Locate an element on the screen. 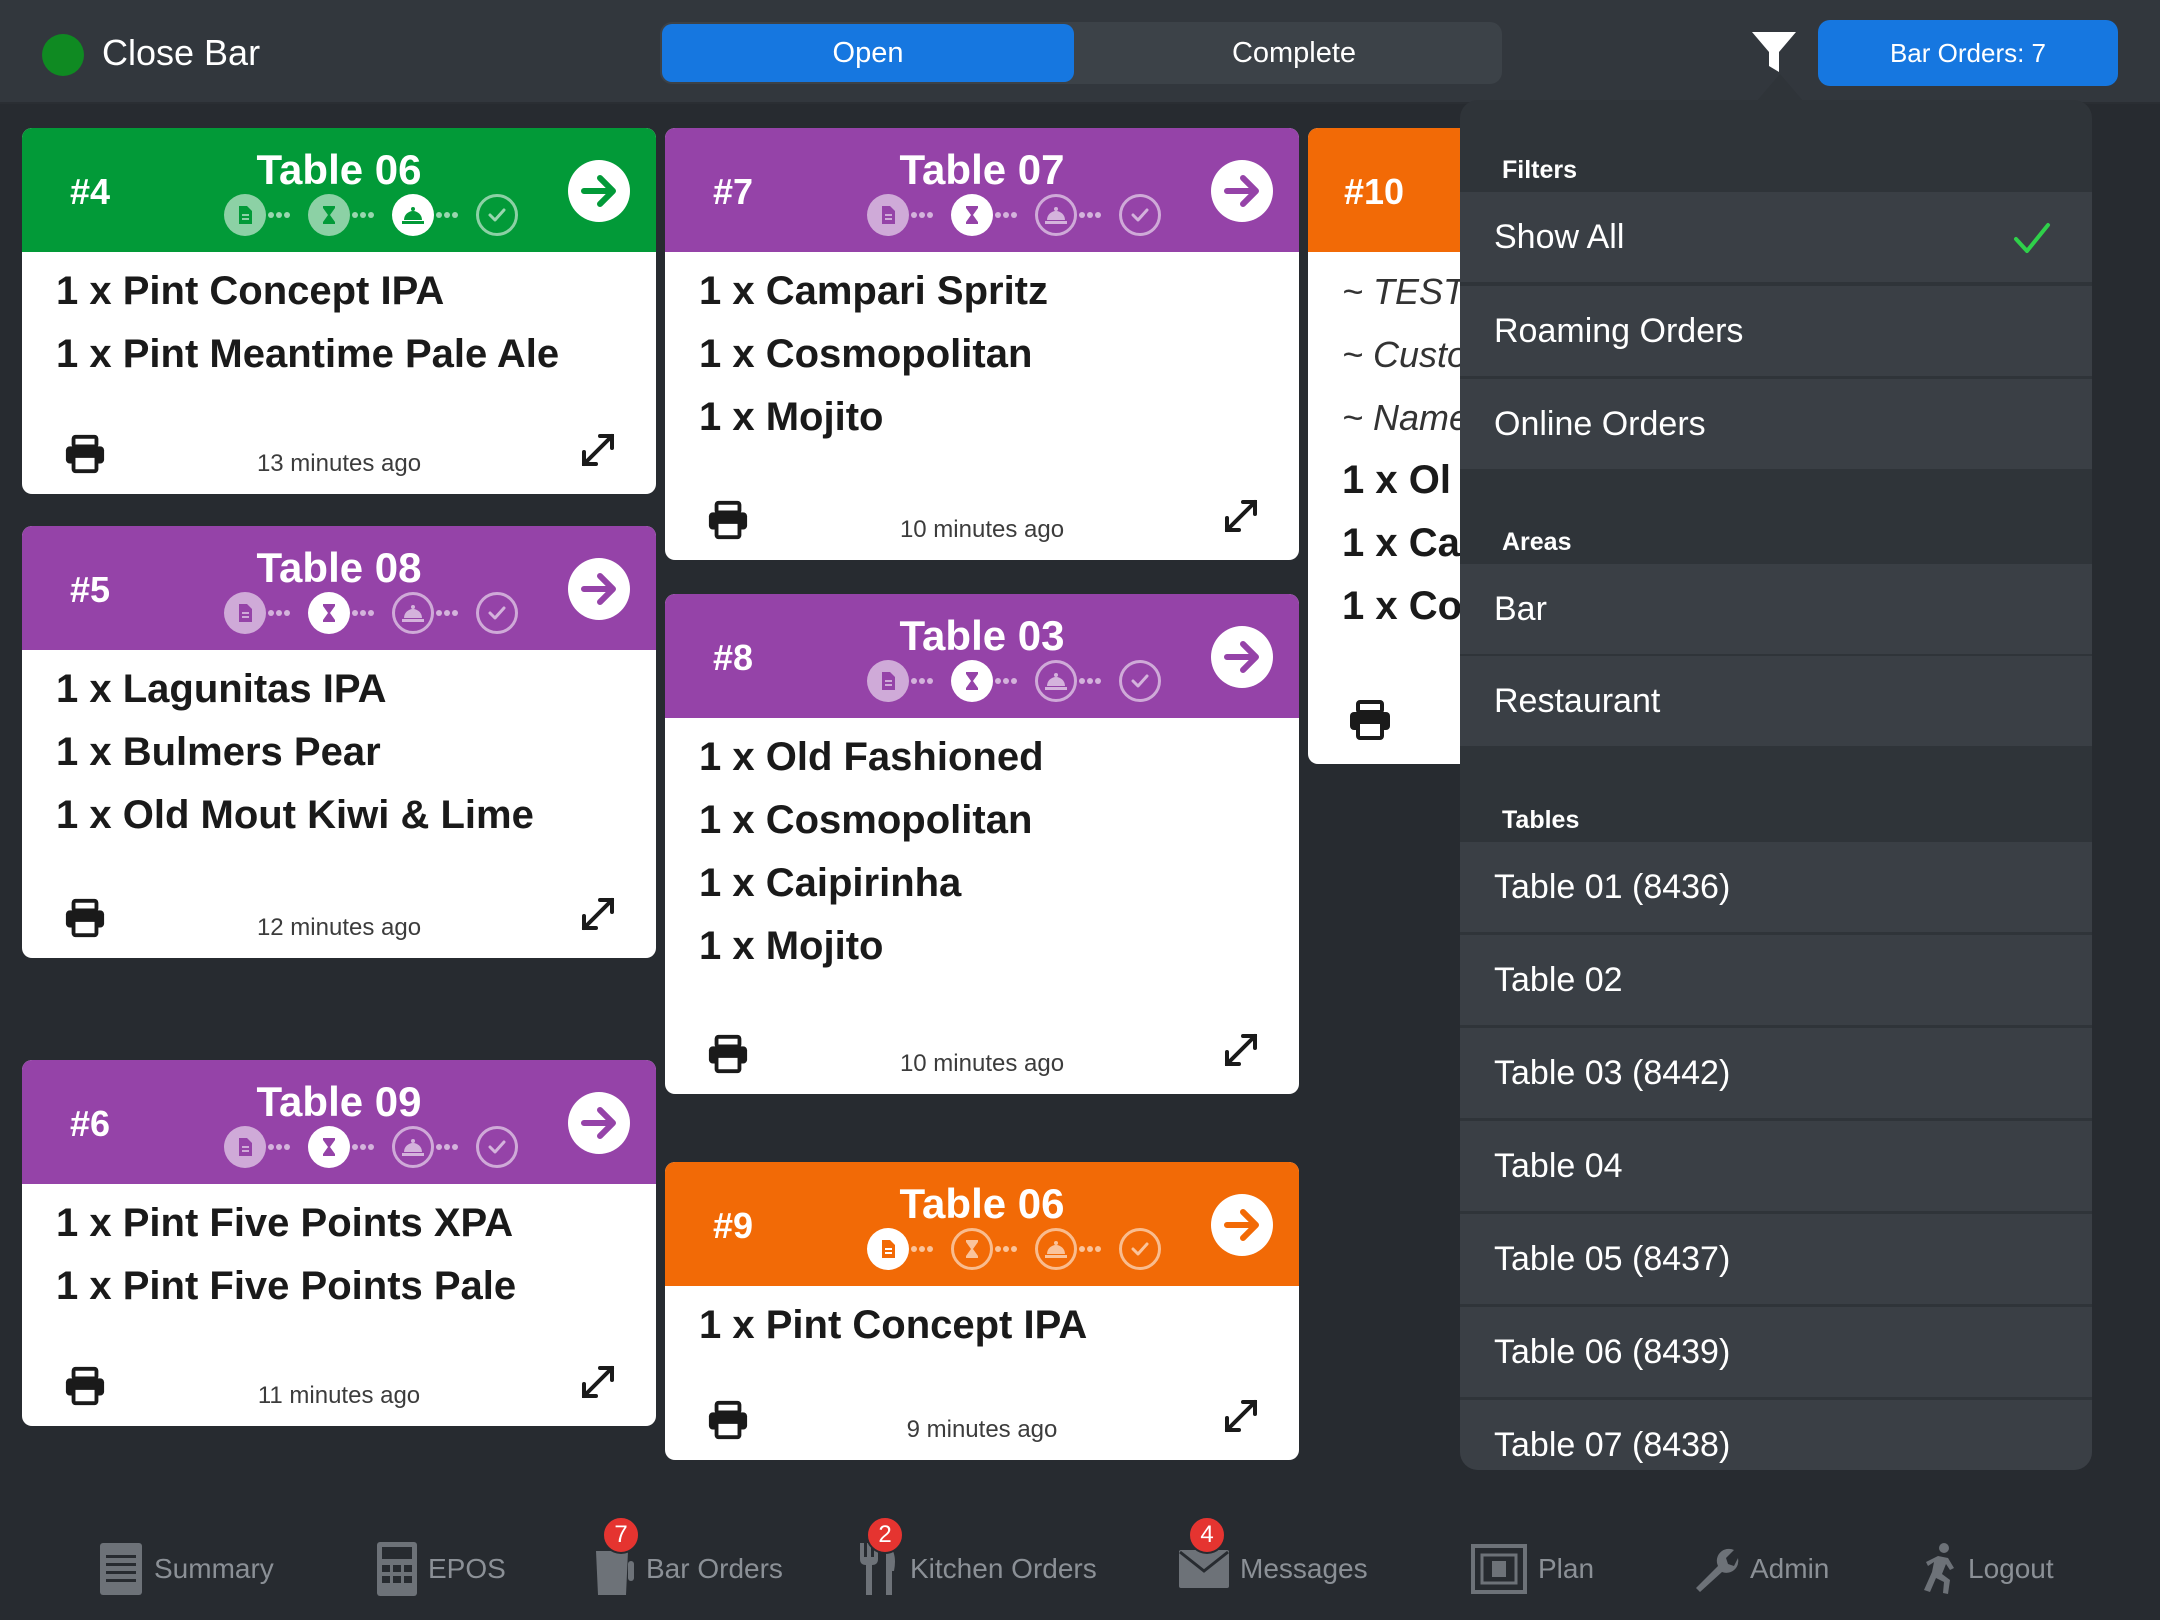  bar-orders-button: Bar Orders: 7 is located at coordinates (1968, 53).